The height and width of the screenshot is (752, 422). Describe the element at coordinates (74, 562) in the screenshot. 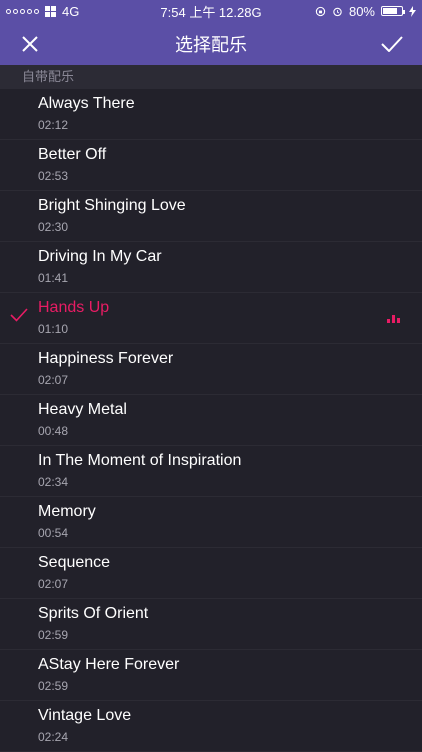

I see `track-title: Sequence` at that location.